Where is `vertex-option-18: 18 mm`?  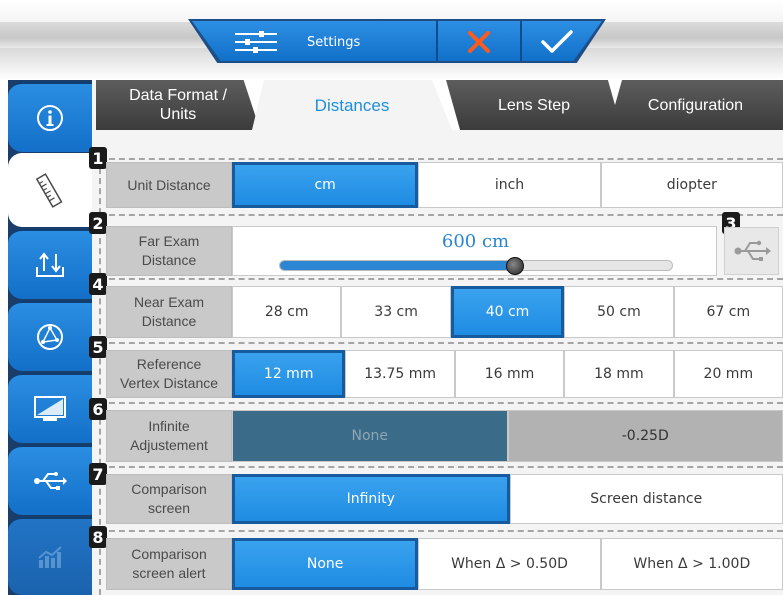
vertex-option-18: 18 mm is located at coordinates (619, 374).